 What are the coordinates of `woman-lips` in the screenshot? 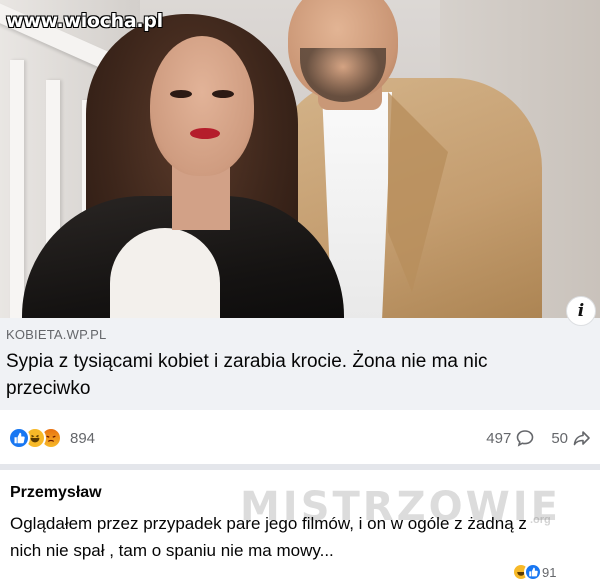 It's located at (205, 133).